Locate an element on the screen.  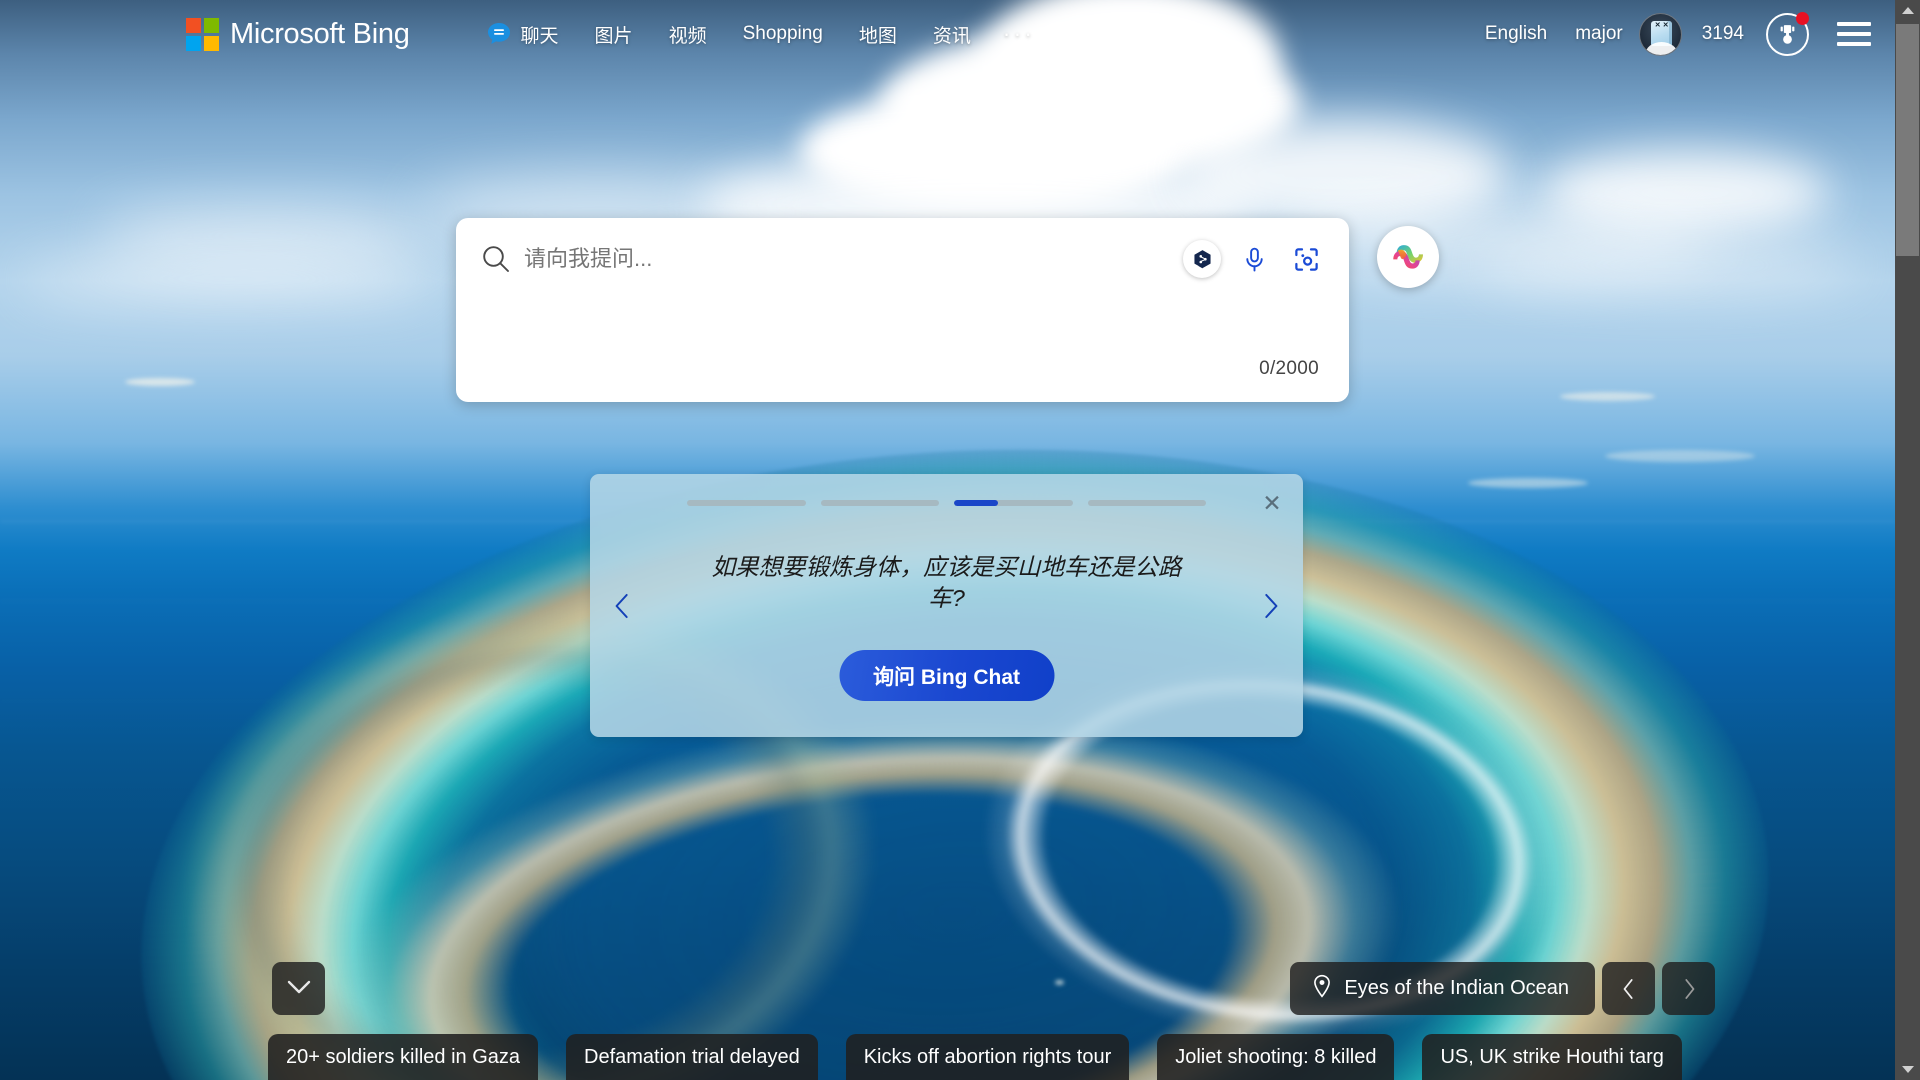
image-next-button is located at coordinates (1688, 988).